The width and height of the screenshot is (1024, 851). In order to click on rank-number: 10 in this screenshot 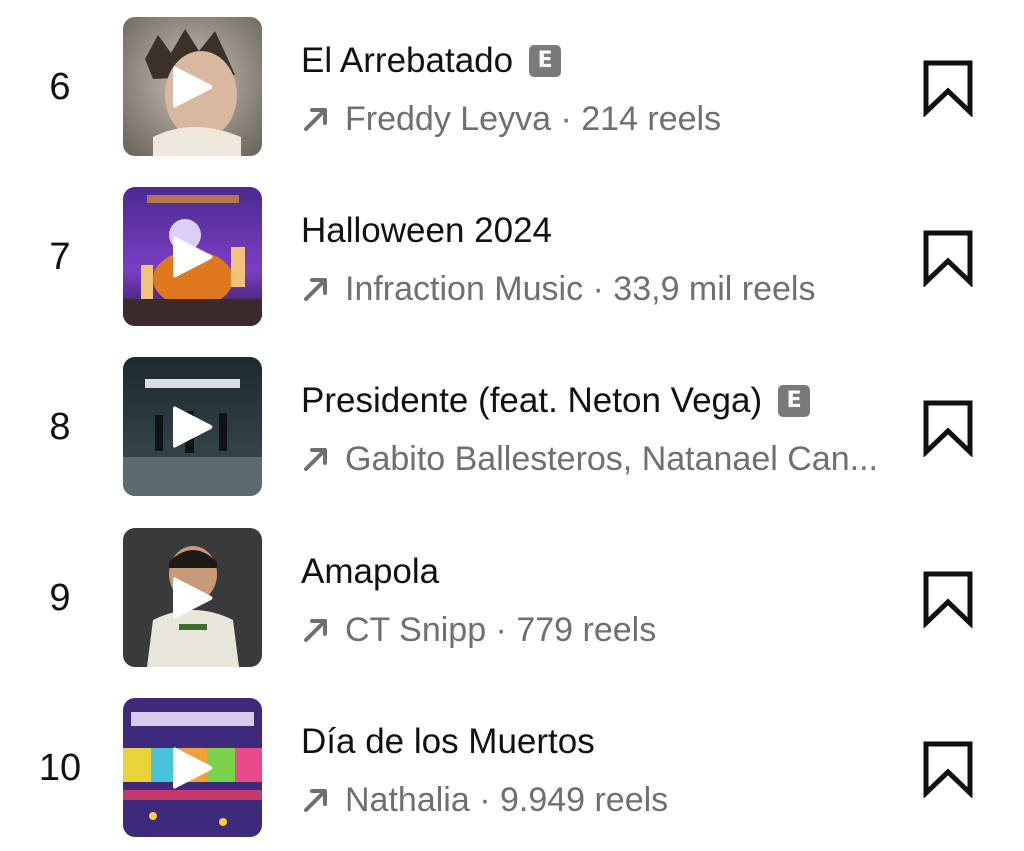, I will do `click(60, 768)`.